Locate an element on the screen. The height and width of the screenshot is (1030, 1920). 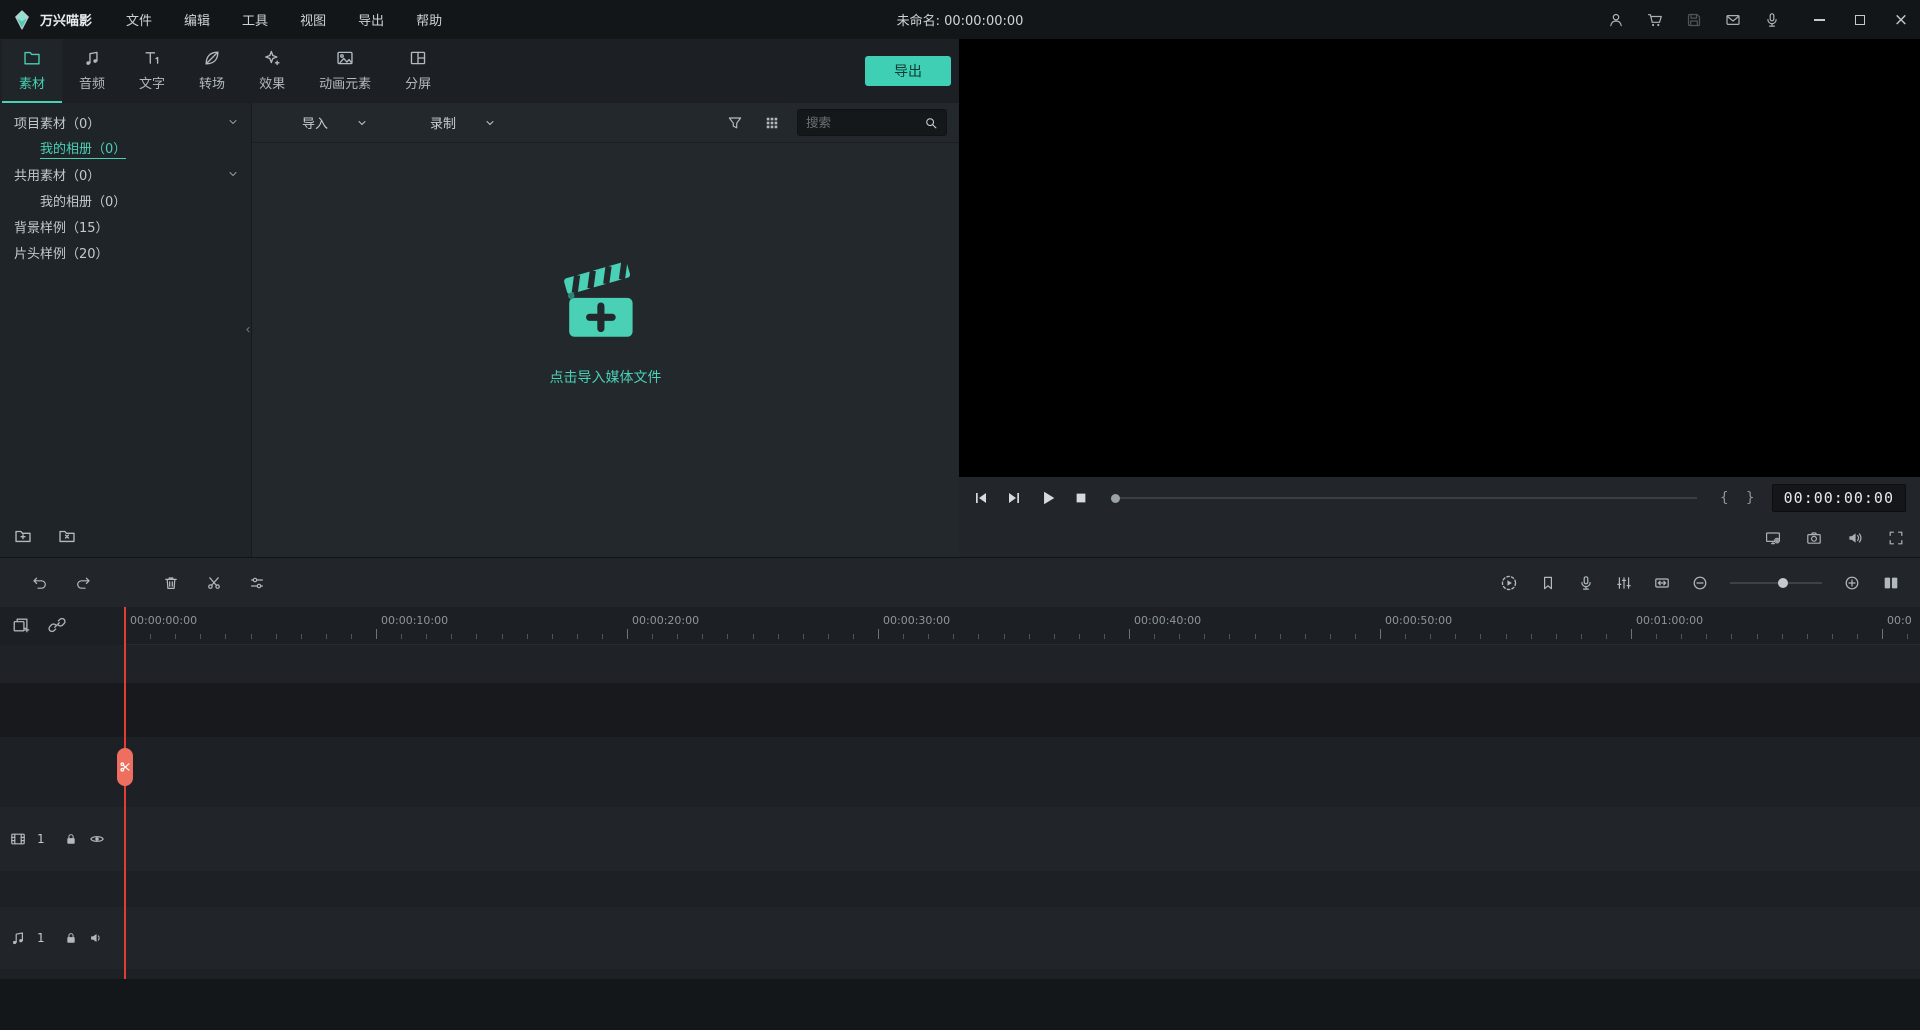
speaker-icon is located at coordinates (95, 938).